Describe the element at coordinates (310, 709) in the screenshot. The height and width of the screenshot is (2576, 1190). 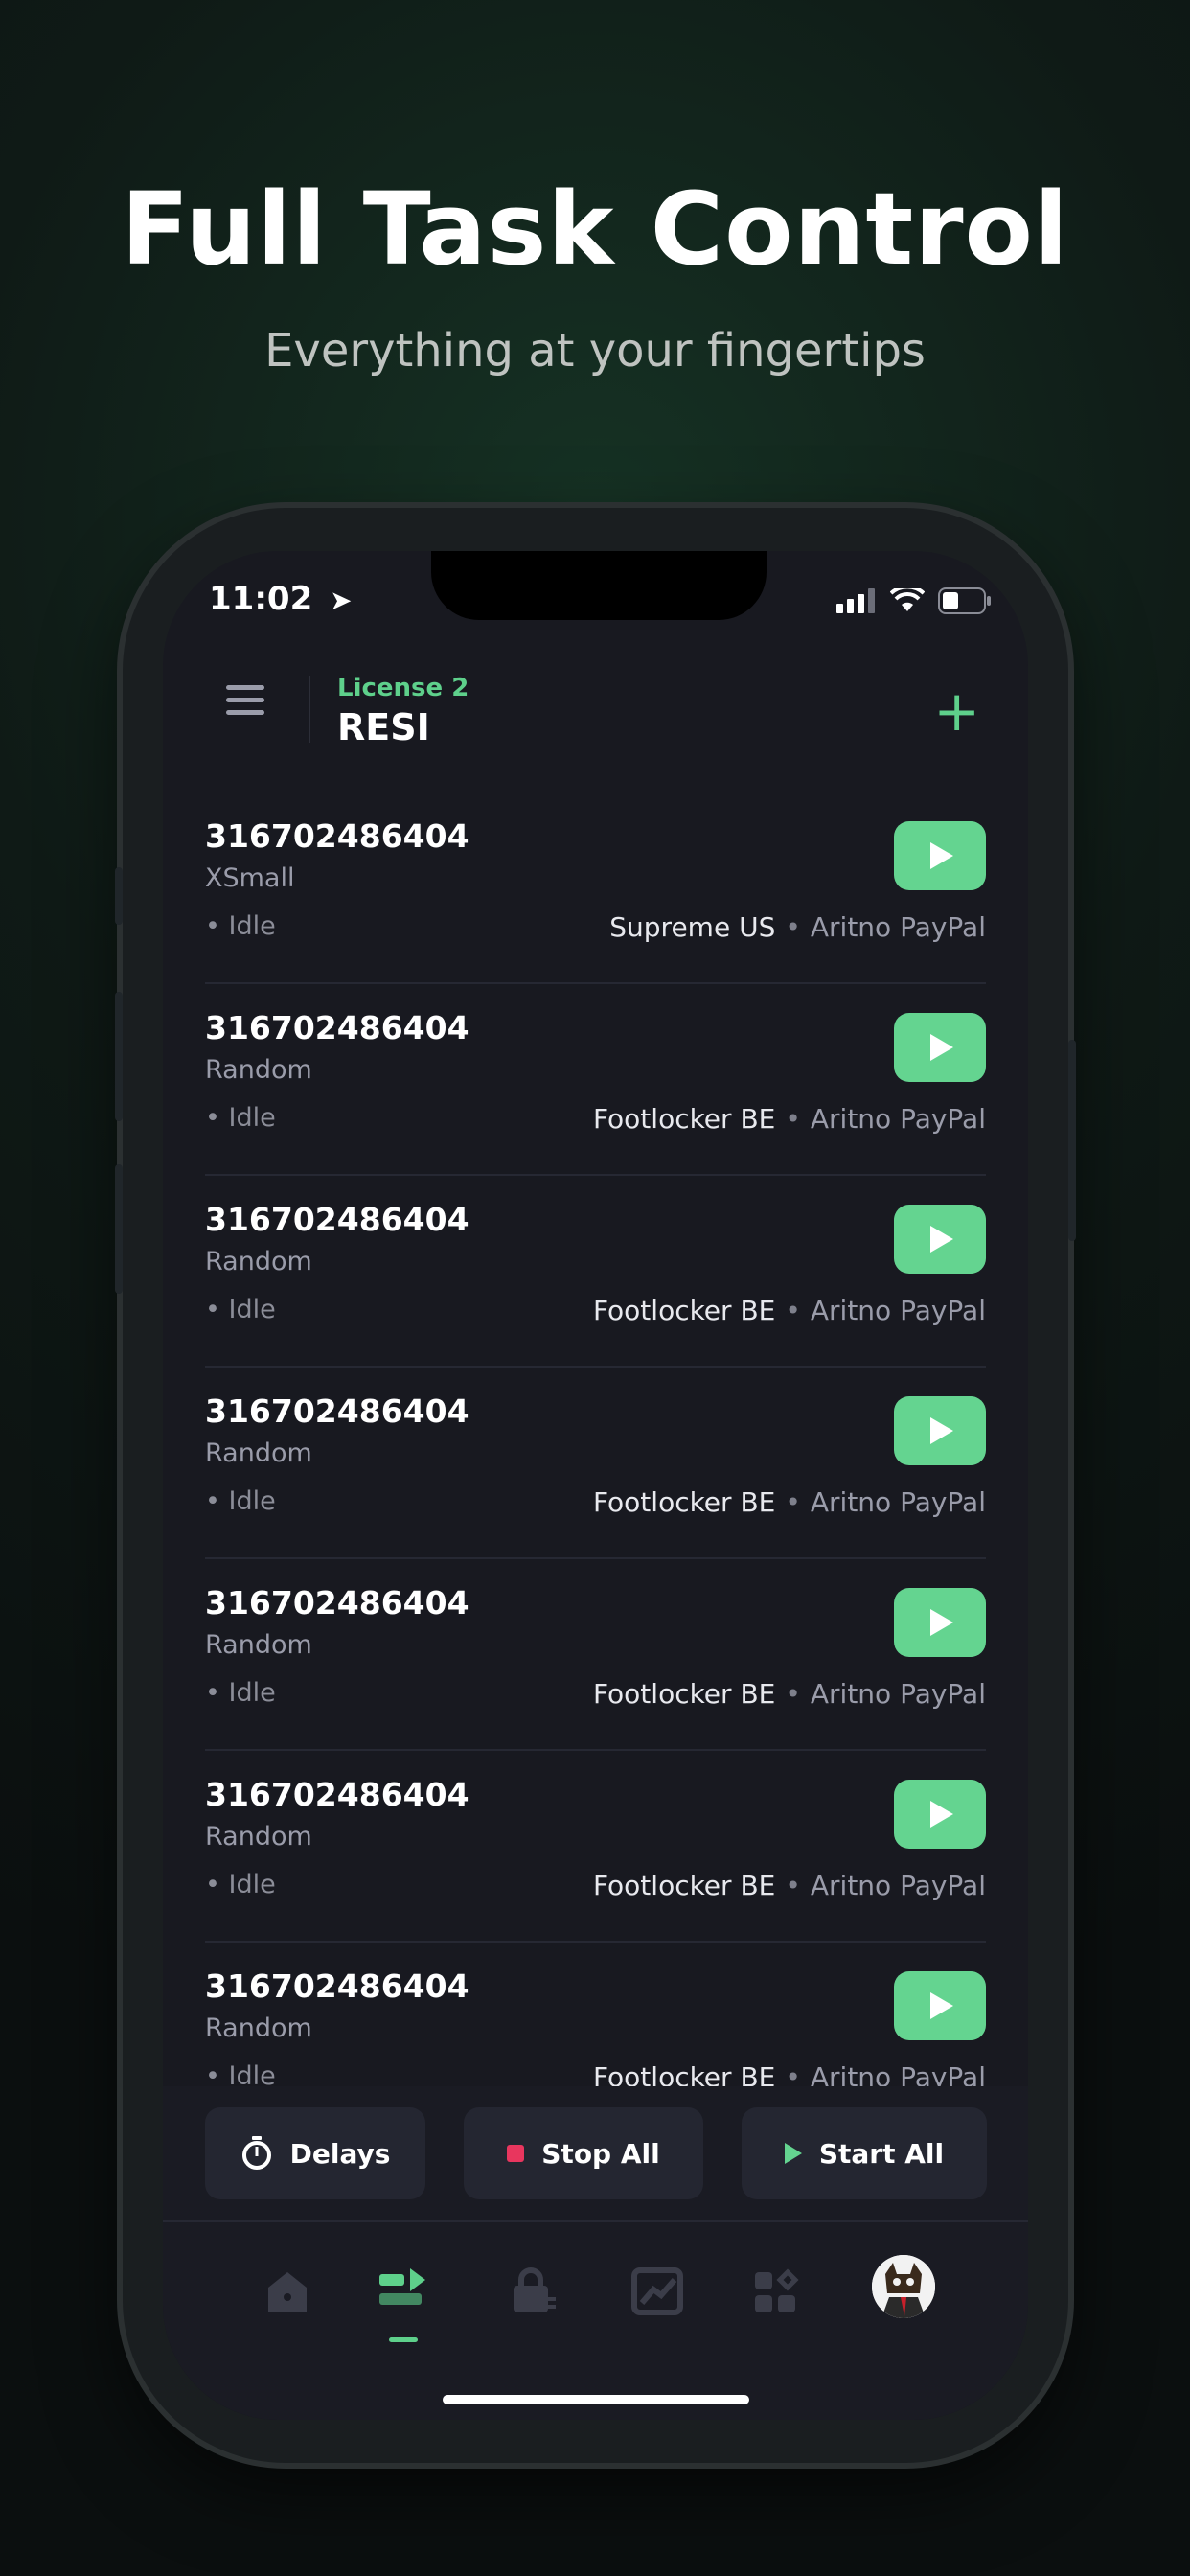
I see `header-divider` at that location.